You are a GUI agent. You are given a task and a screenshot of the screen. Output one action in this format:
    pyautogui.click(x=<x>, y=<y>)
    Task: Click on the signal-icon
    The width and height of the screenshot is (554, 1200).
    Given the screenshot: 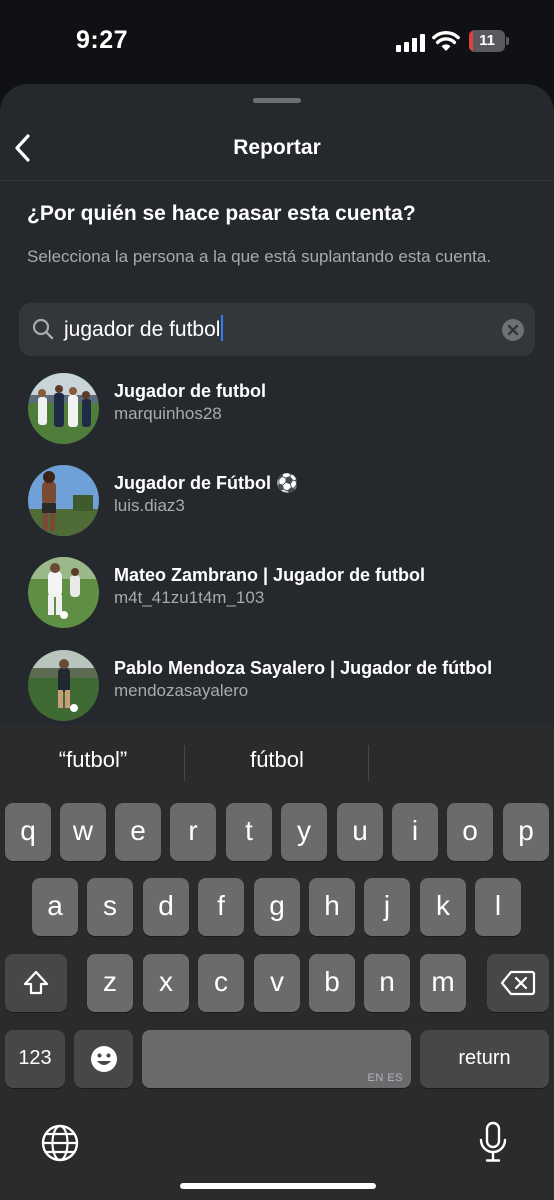 What is the action you would take?
    pyautogui.click(x=411, y=43)
    